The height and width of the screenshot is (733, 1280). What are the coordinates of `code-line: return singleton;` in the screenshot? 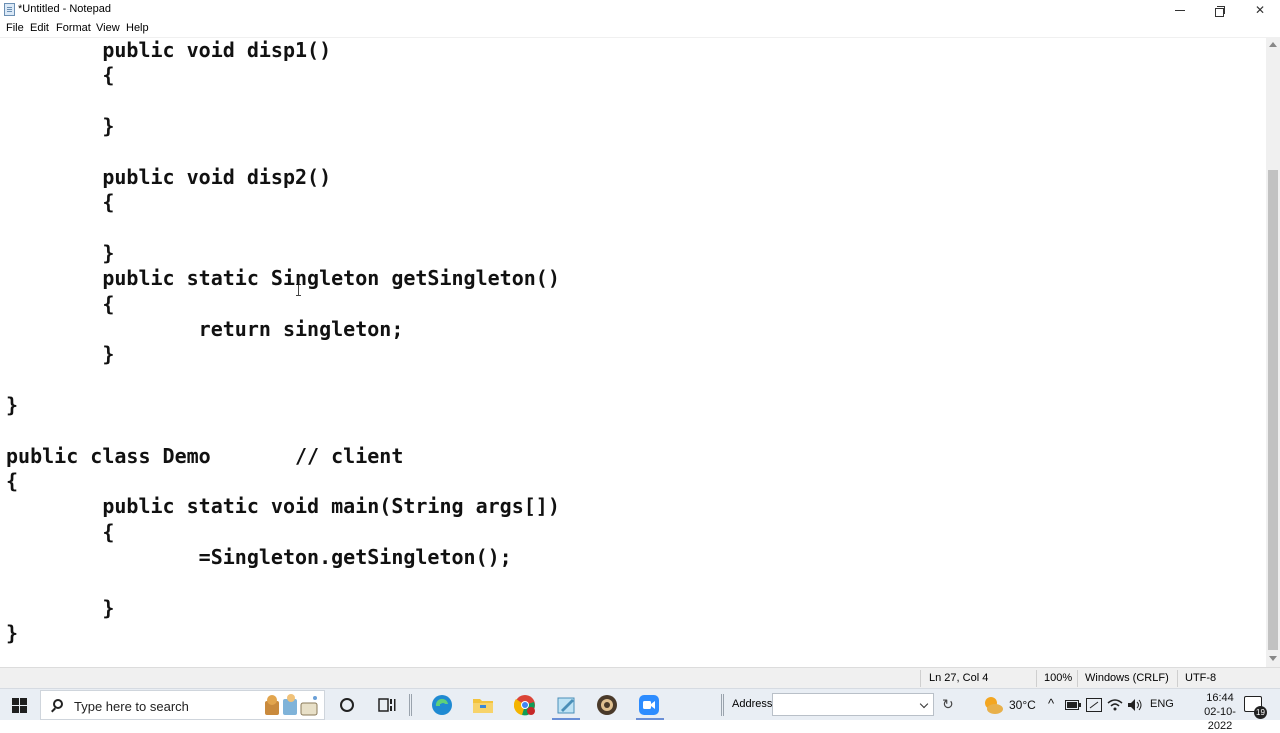 It's located at (205, 328).